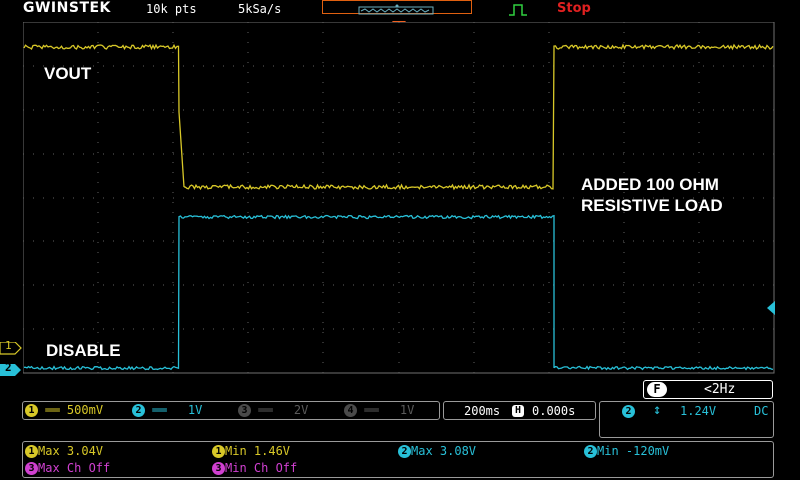 Image resolution: width=800 pixels, height=480 pixels. I want to click on trigger-coupling: DC, so click(761, 411).